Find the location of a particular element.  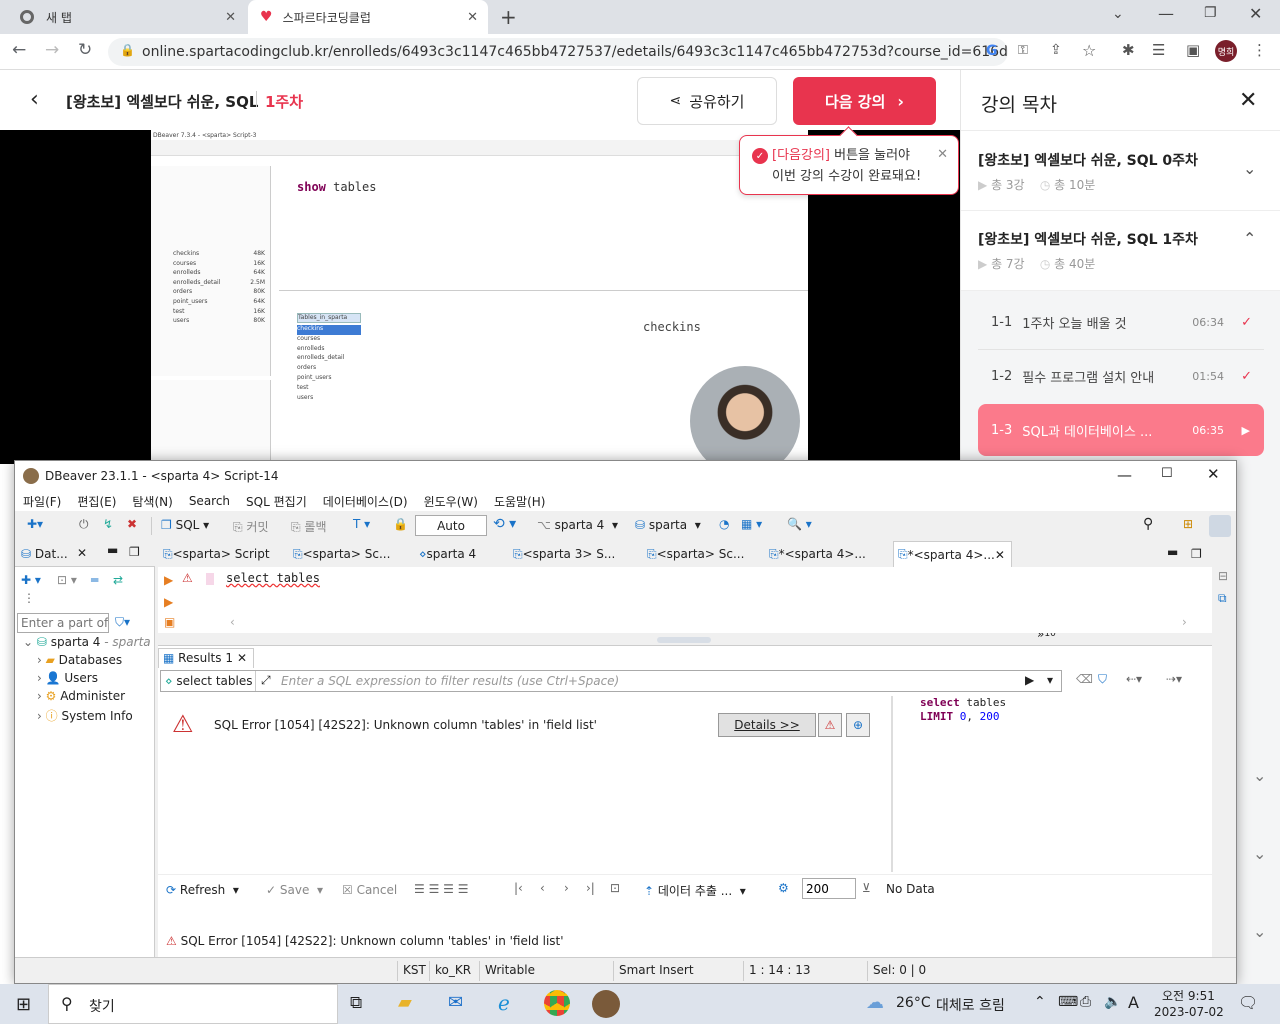

editor-tab: ⎘ <sparta> Script is located at coordinates (216, 554).